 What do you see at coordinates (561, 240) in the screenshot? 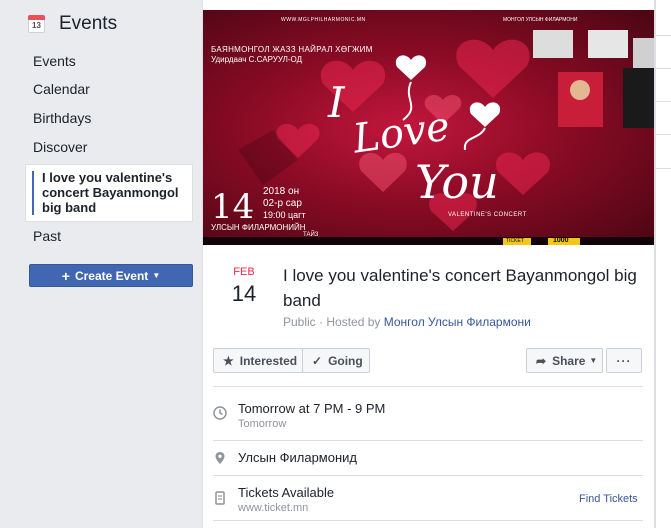
I see `poster-price: 1000` at bounding box center [561, 240].